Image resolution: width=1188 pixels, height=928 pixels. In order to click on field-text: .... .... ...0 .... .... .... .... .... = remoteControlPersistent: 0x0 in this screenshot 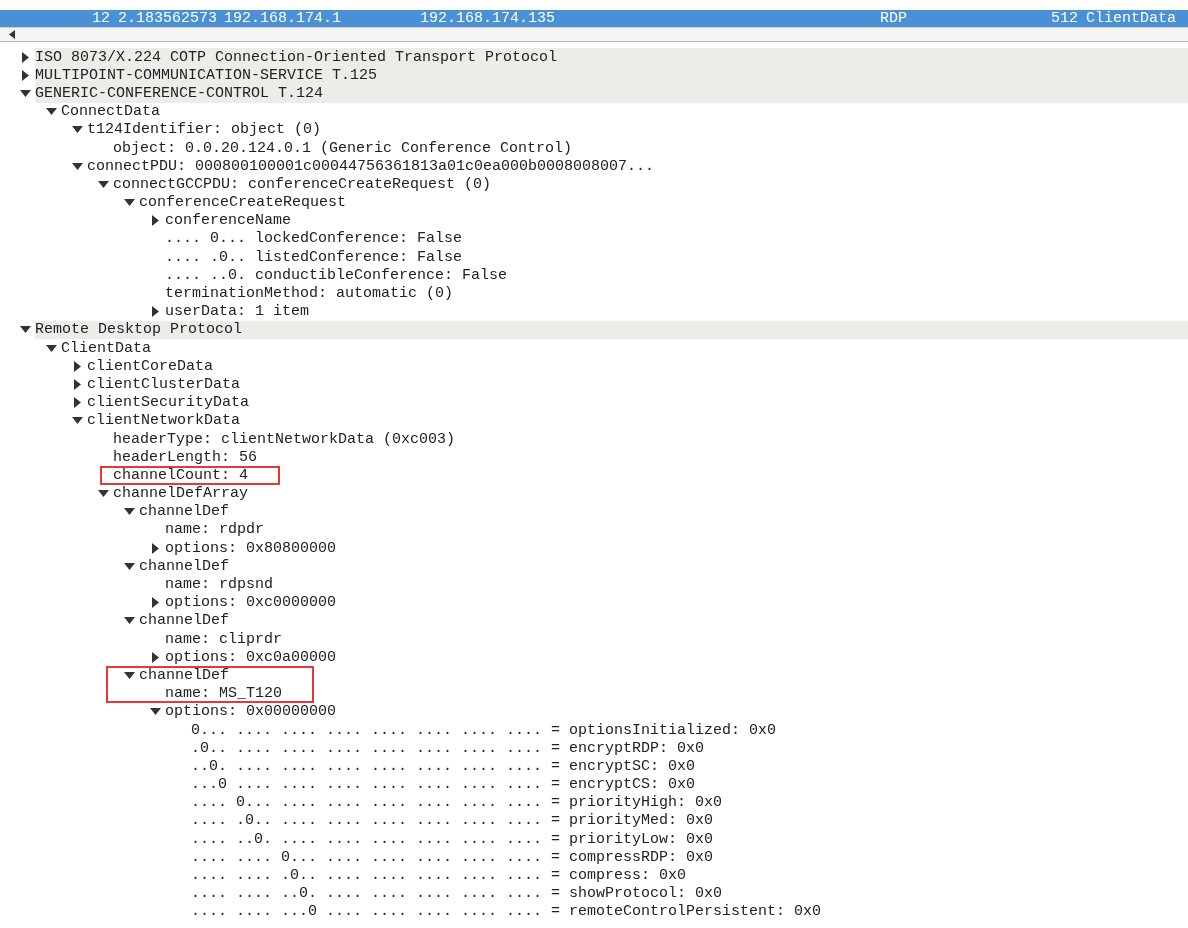, I will do `click(506, 912)`.